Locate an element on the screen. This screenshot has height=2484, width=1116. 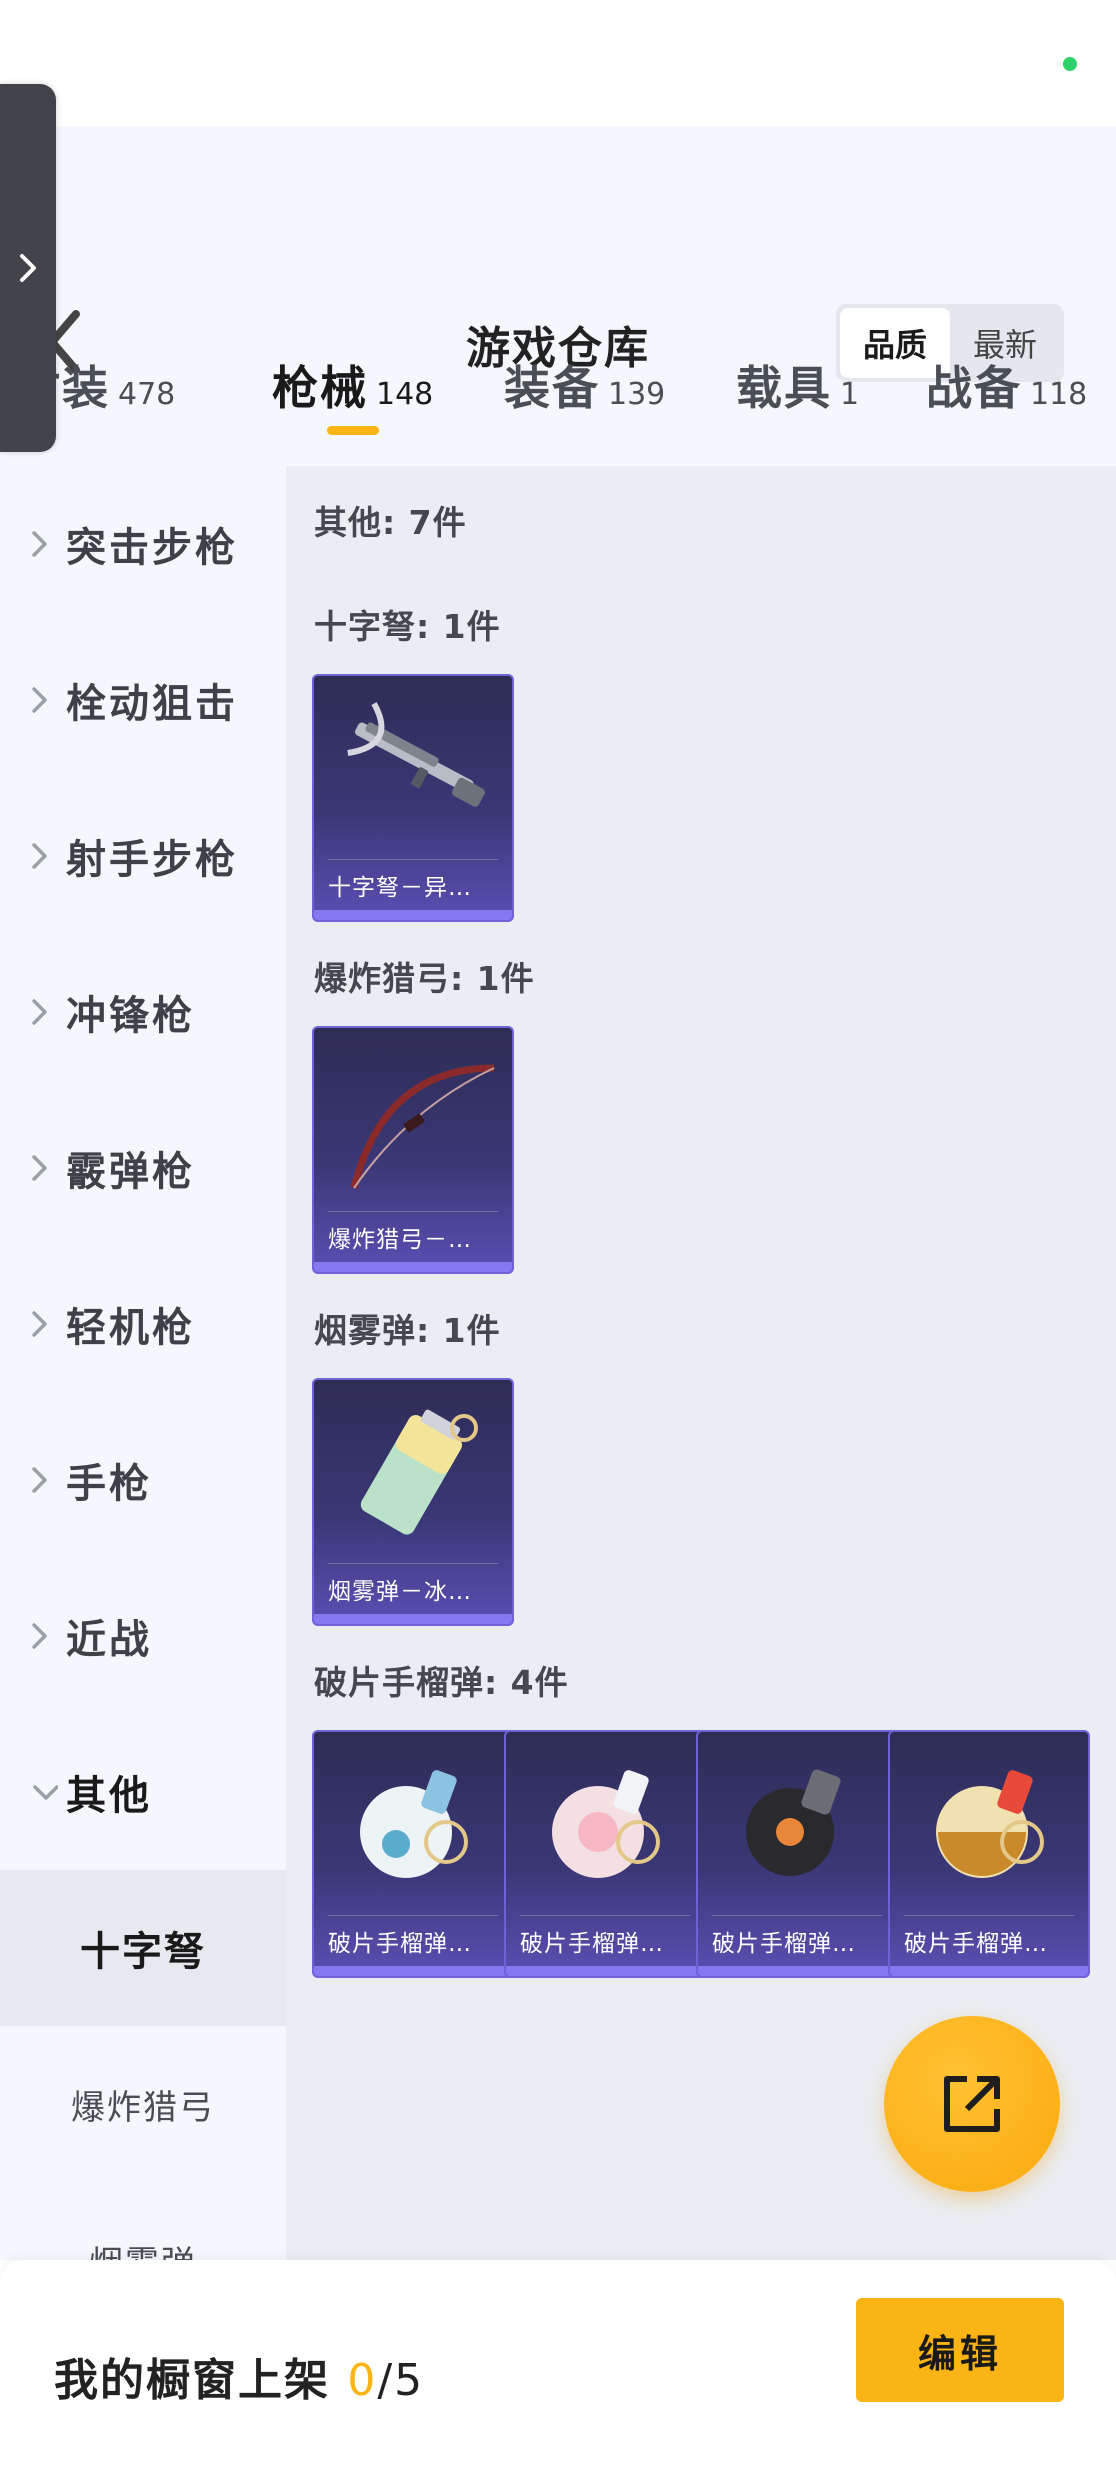
sidebar-item-bolt-sniper: 栓动狙击 is located at coordinates (143, 700).